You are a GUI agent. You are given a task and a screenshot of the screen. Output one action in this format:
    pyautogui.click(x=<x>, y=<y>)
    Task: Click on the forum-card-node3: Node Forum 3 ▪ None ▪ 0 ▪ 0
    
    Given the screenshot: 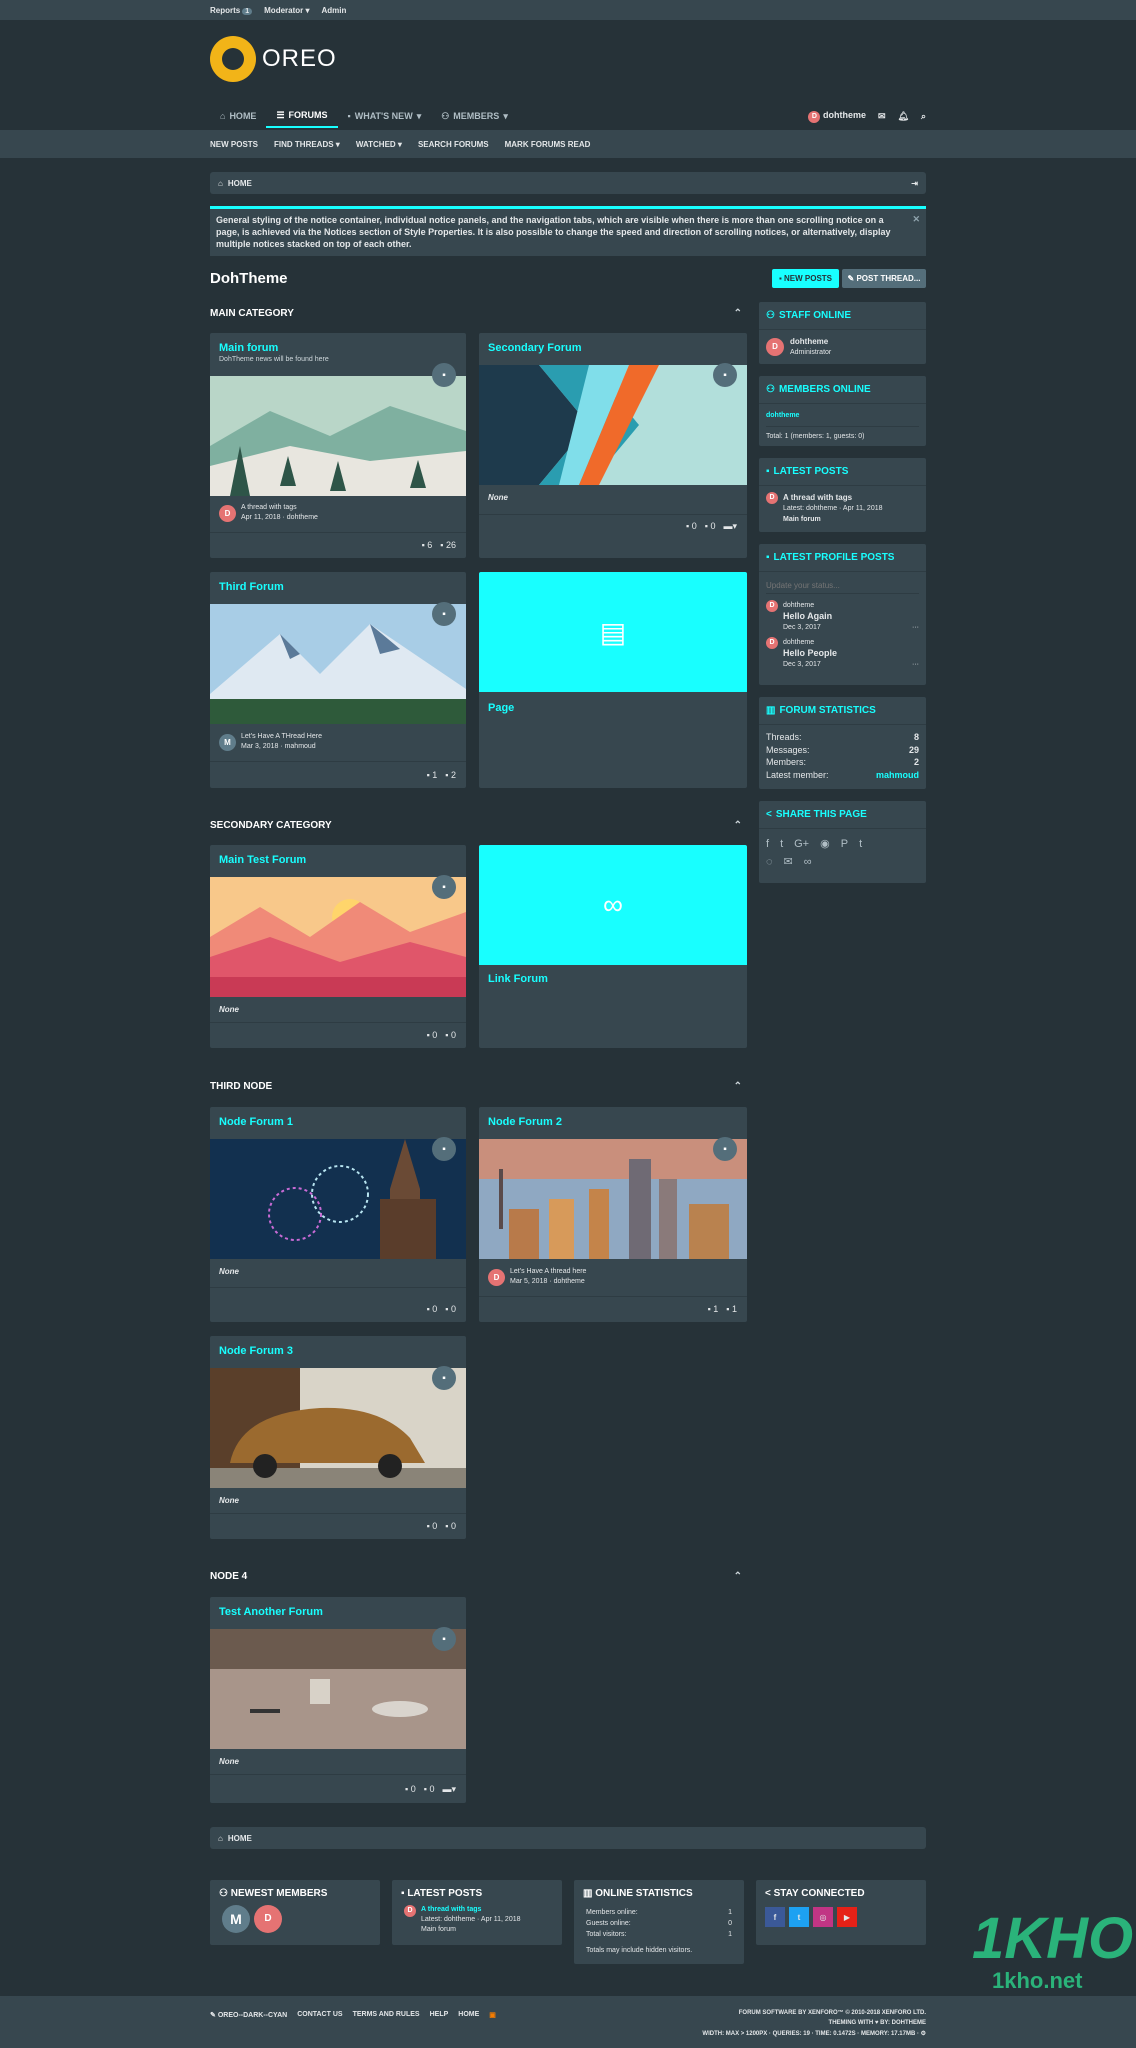 What is the action you would take?
    pyautogui.click(x=338, y=1437)
    